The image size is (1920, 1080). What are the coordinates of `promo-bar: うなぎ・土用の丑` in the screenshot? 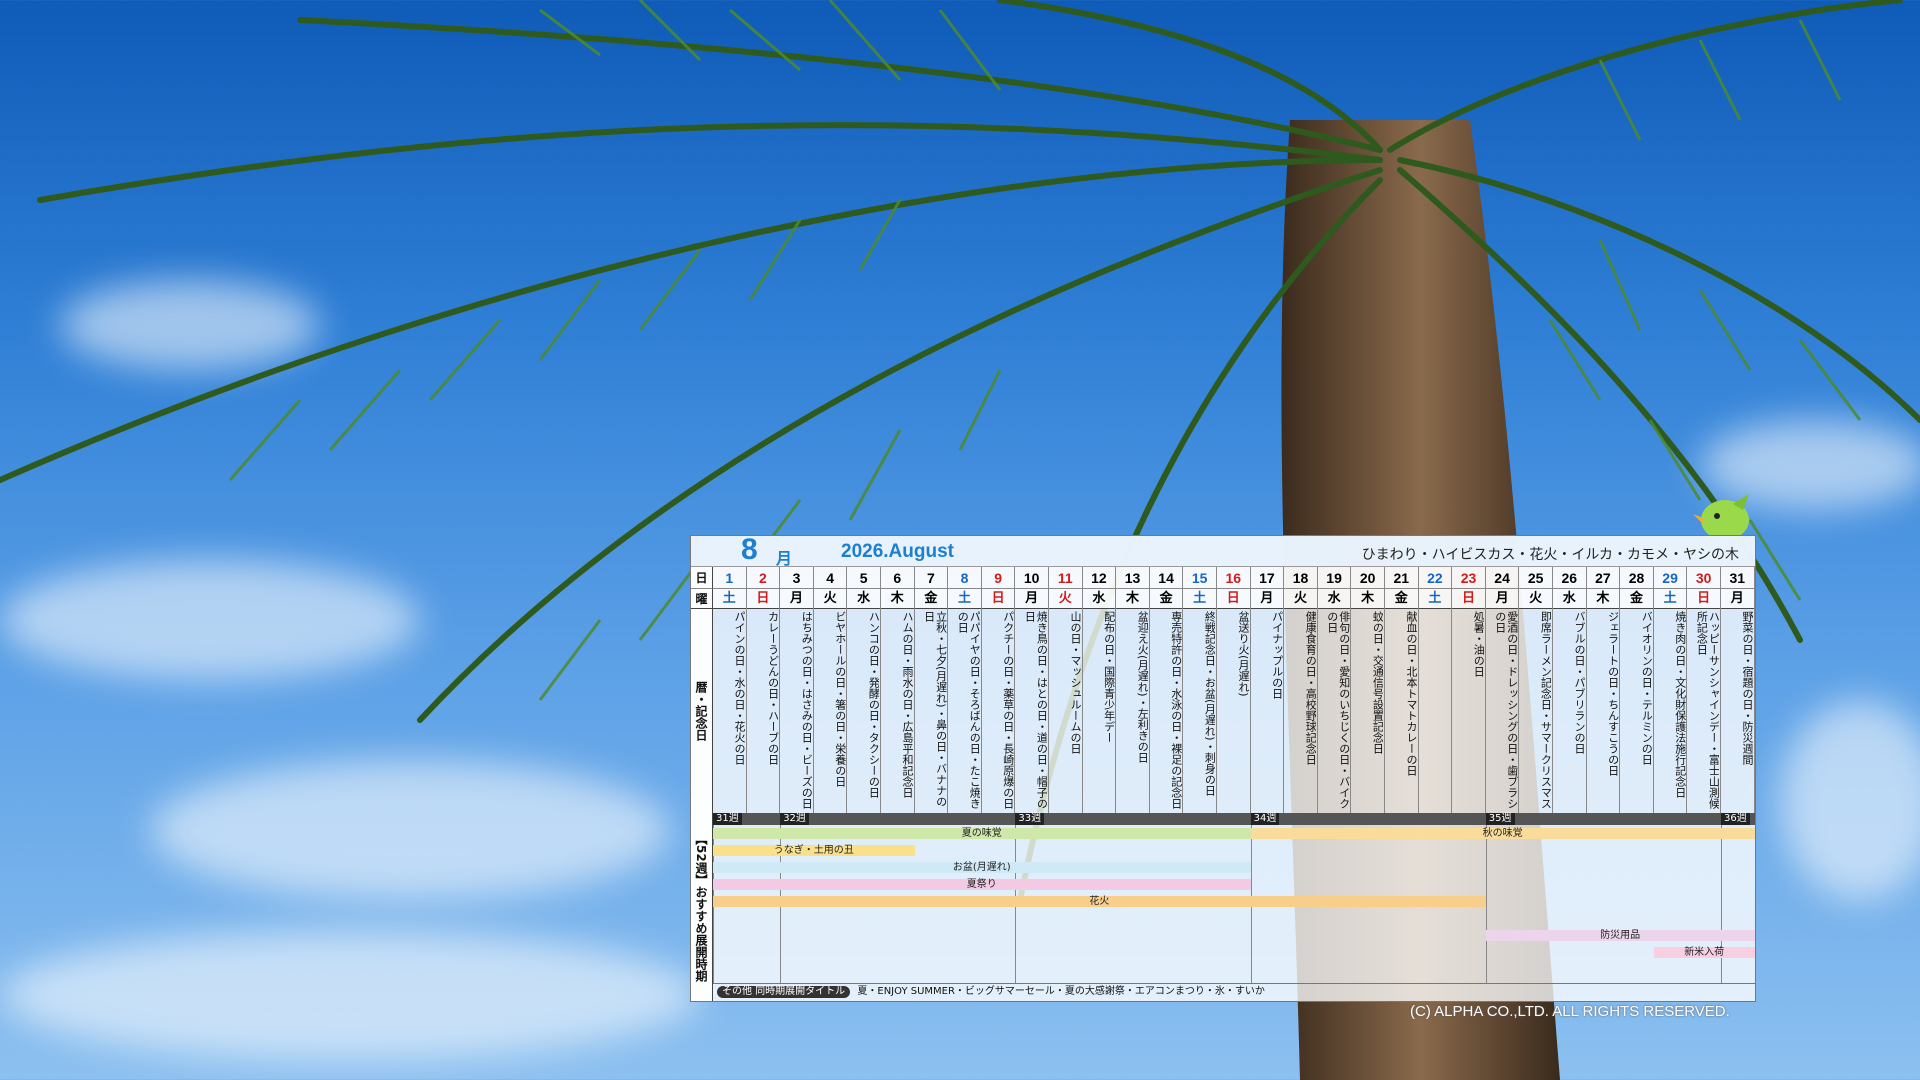 It's located at (814, 850).